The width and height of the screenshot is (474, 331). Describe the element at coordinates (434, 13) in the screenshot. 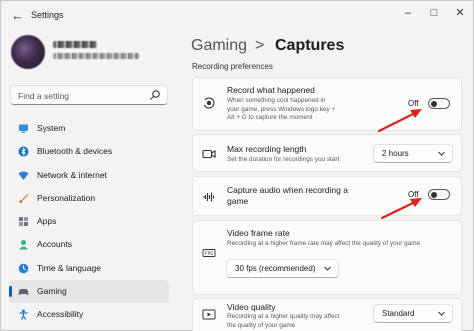

I see `maximize-icon: □` at that location.